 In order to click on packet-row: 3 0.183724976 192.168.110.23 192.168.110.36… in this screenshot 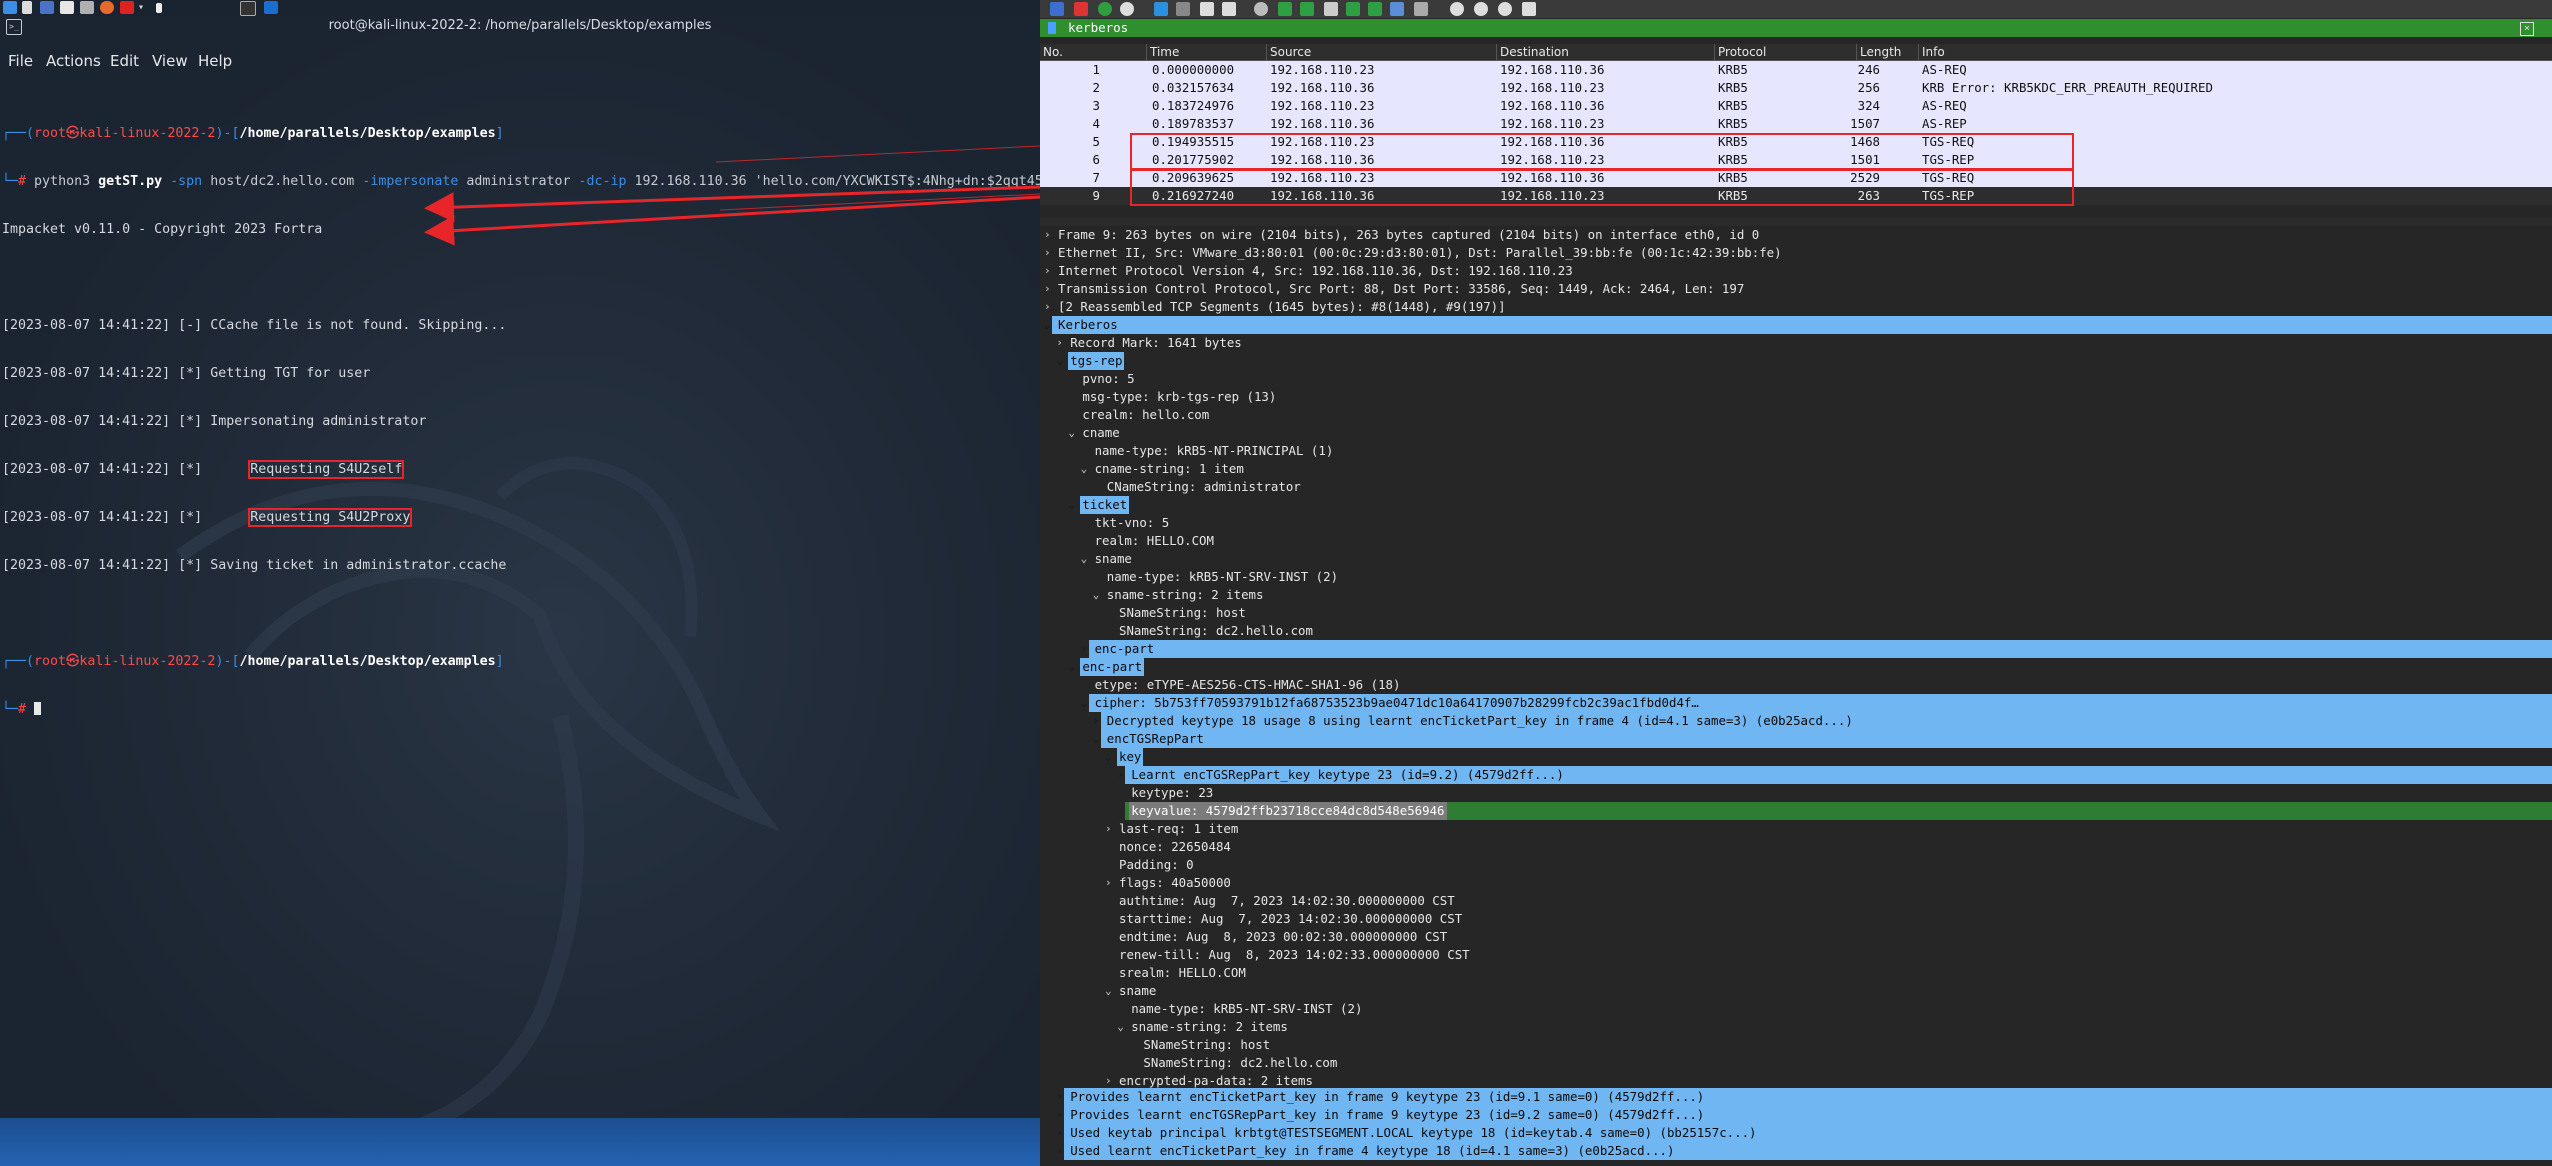, I will do `click(1796, 106)`.